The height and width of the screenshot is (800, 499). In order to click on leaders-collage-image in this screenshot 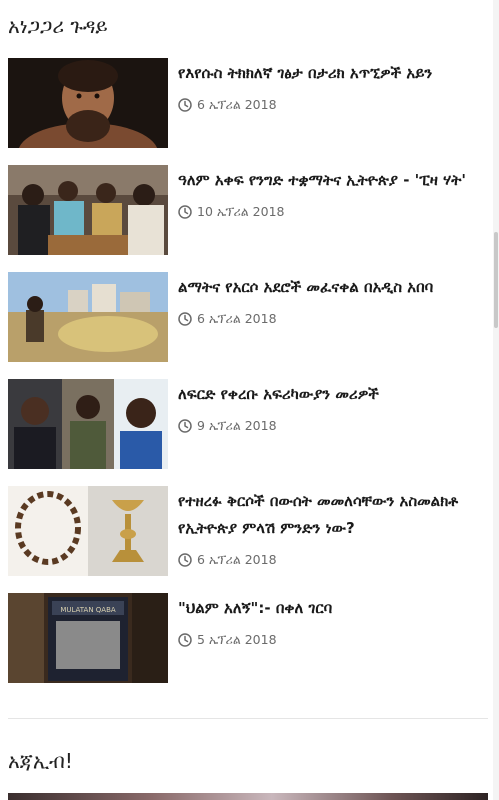, I will do `click(88, 424)`.